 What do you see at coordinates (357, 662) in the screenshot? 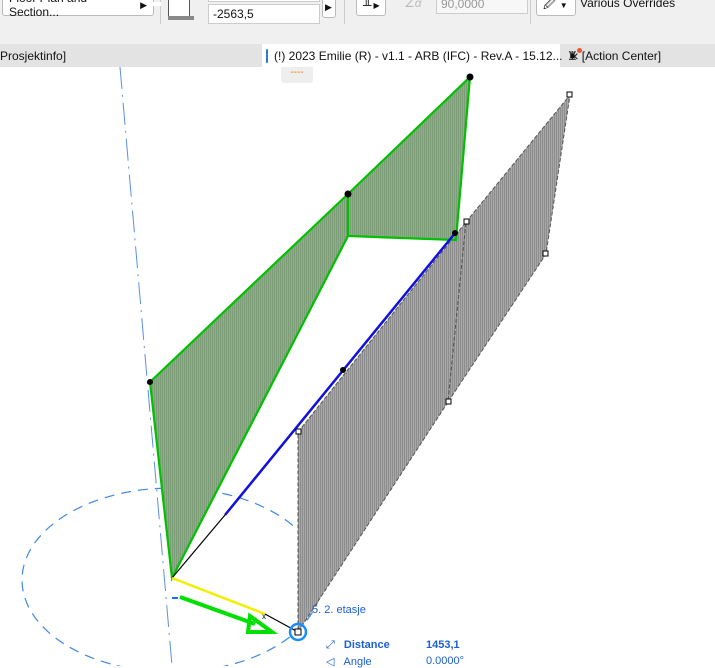
I see `angle-label: Angle` at bounding box center [357, 662].